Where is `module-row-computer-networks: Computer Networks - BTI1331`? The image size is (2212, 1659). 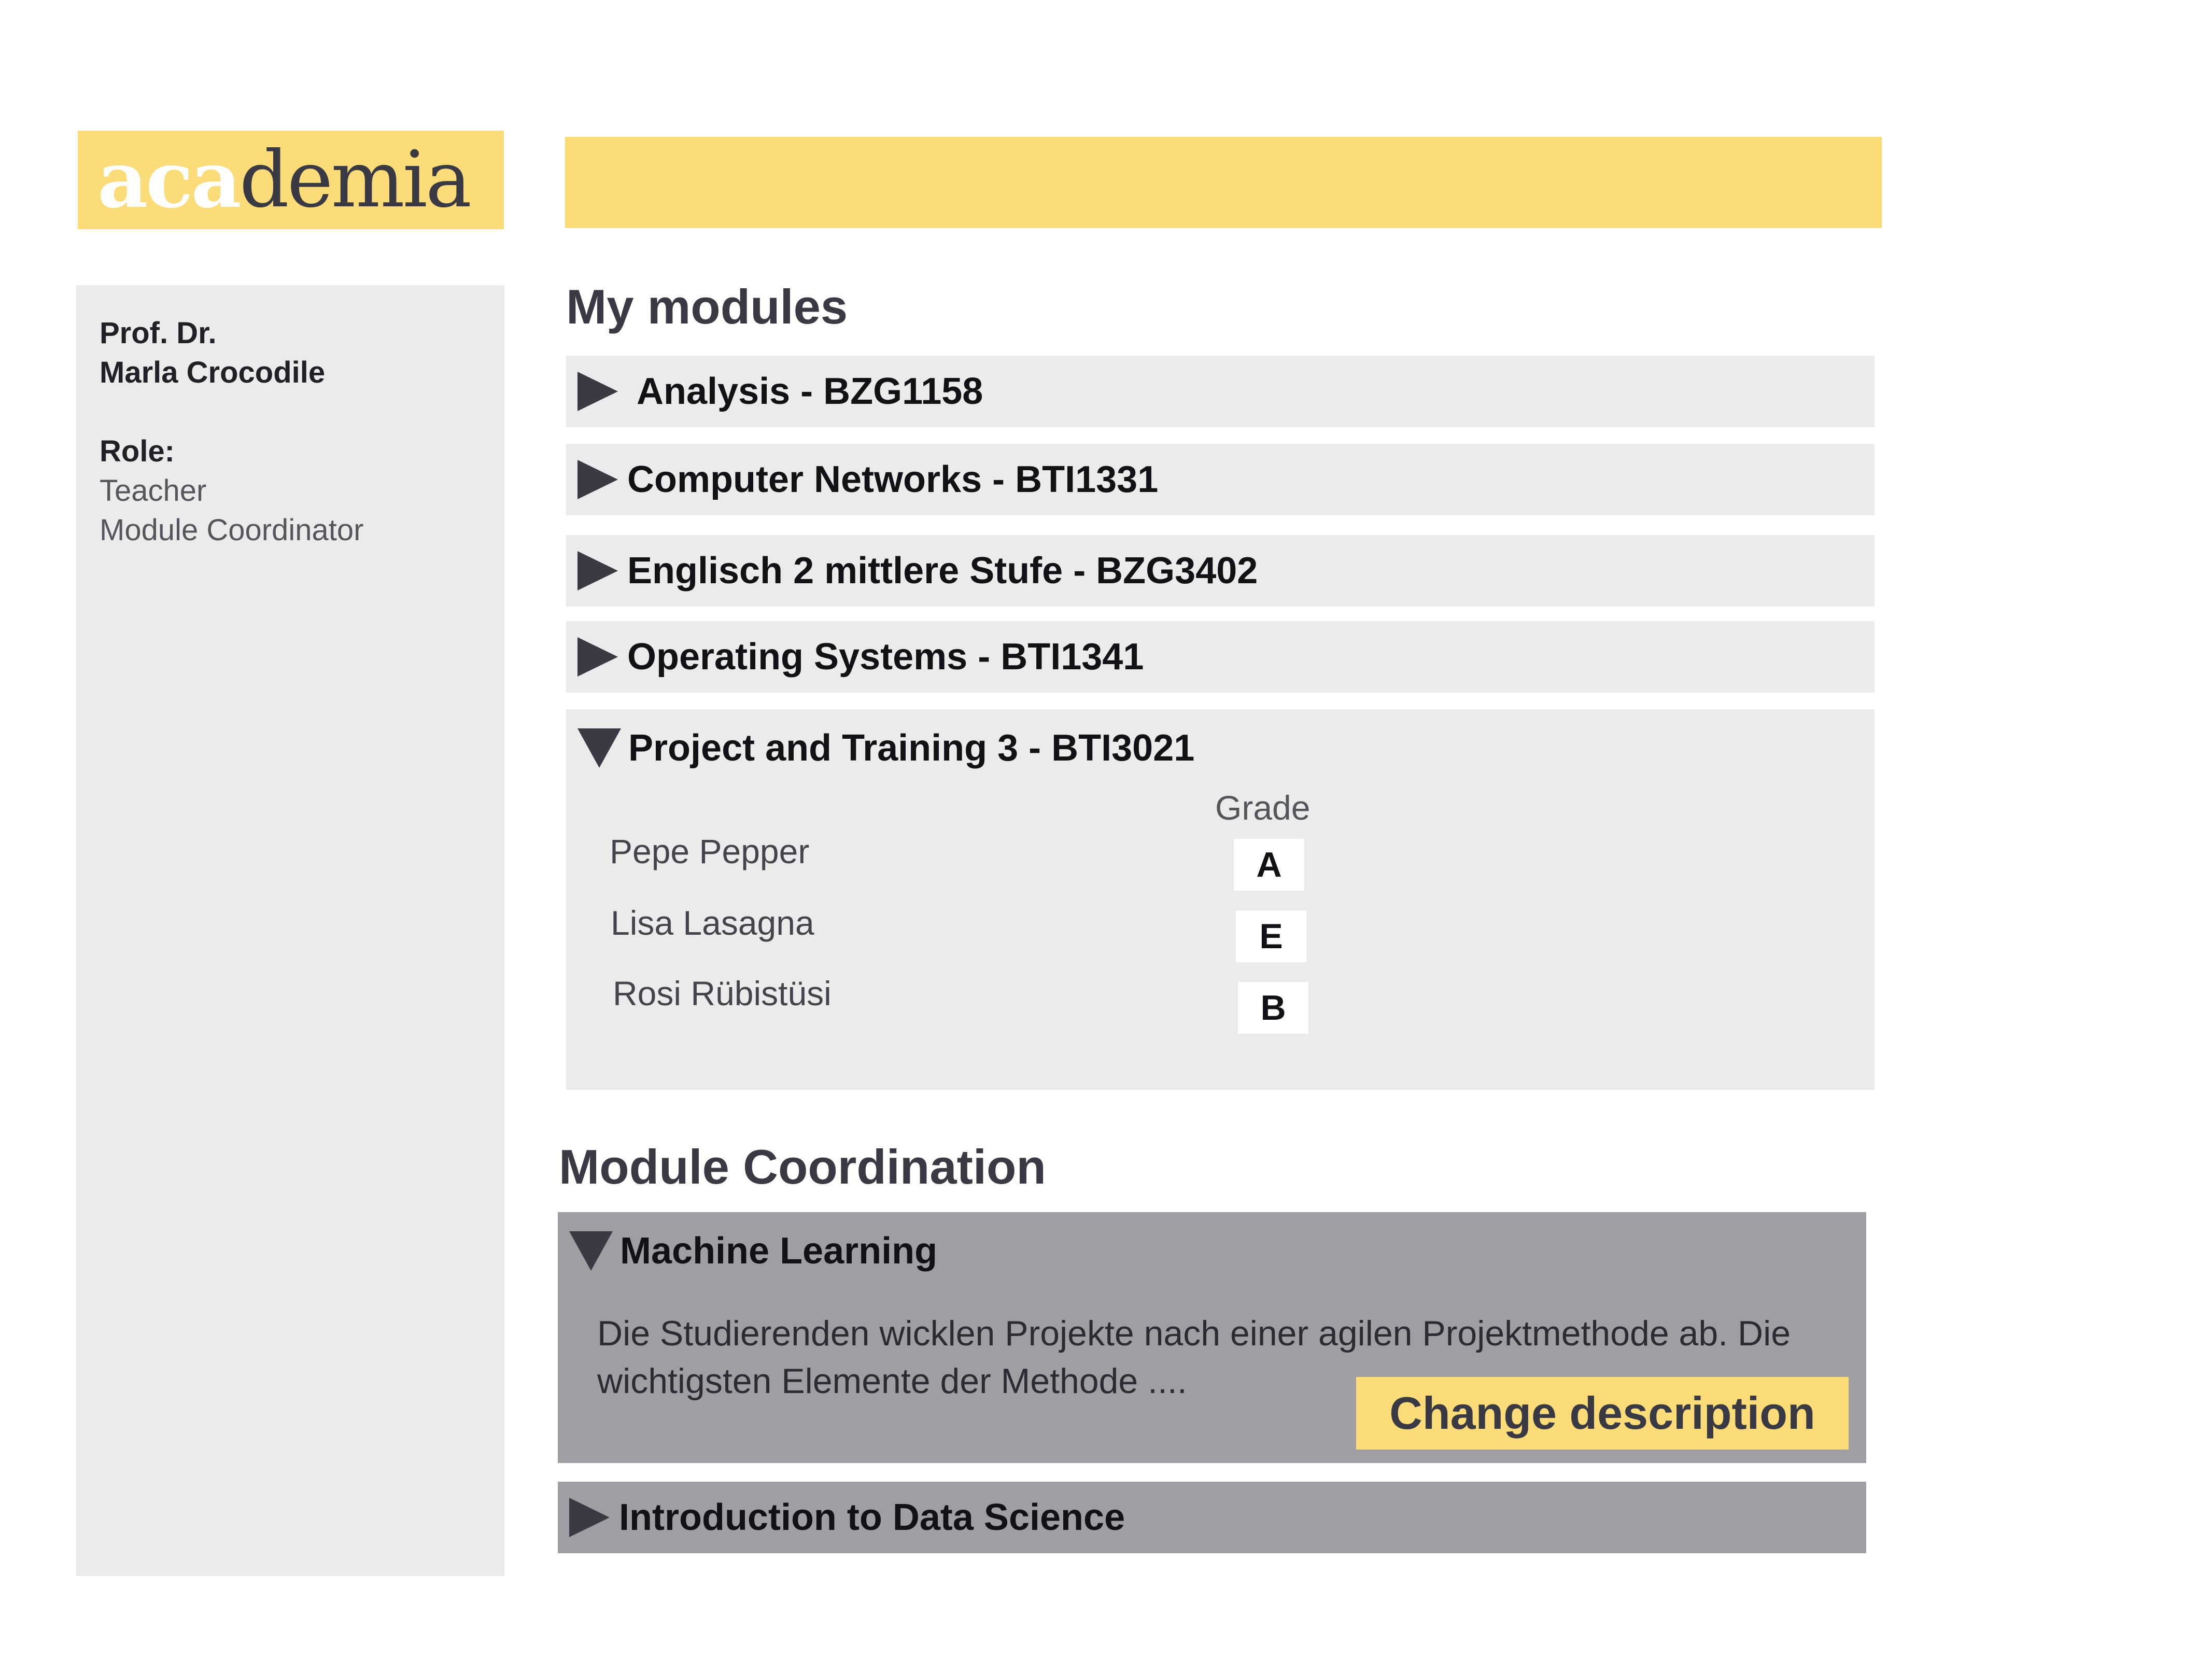 module-row-computer-networks: Computer Networks - BTI1331 is located at coordinates (1220, 479).